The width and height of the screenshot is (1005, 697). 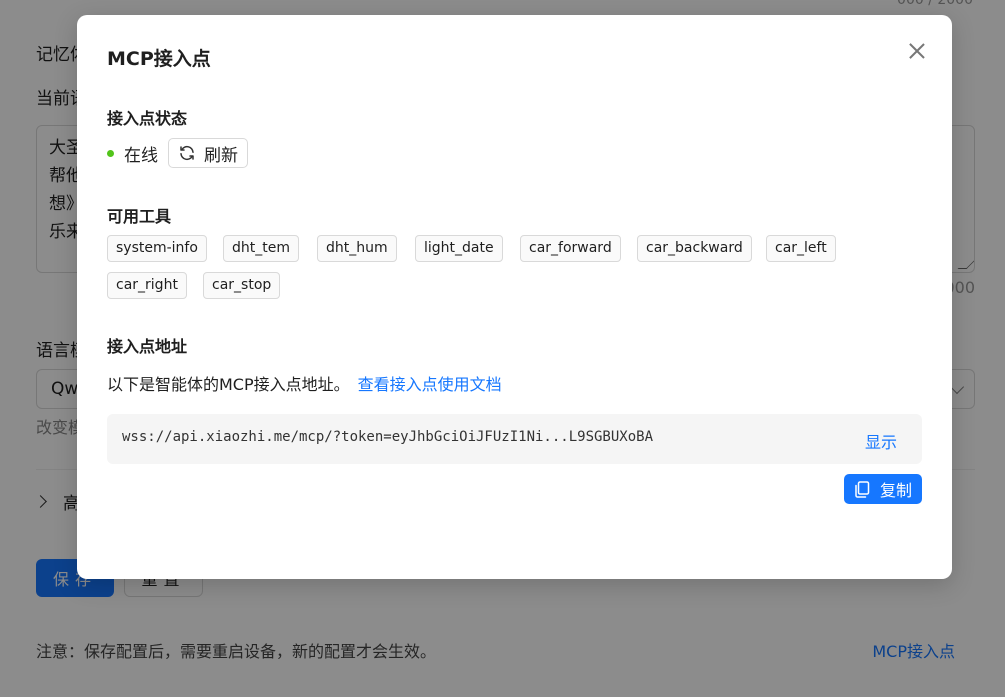 What do you see at coordinates (147, 285) in the screenshot?
I see `tool-tag: car_right` at bounding box center [147, 285].